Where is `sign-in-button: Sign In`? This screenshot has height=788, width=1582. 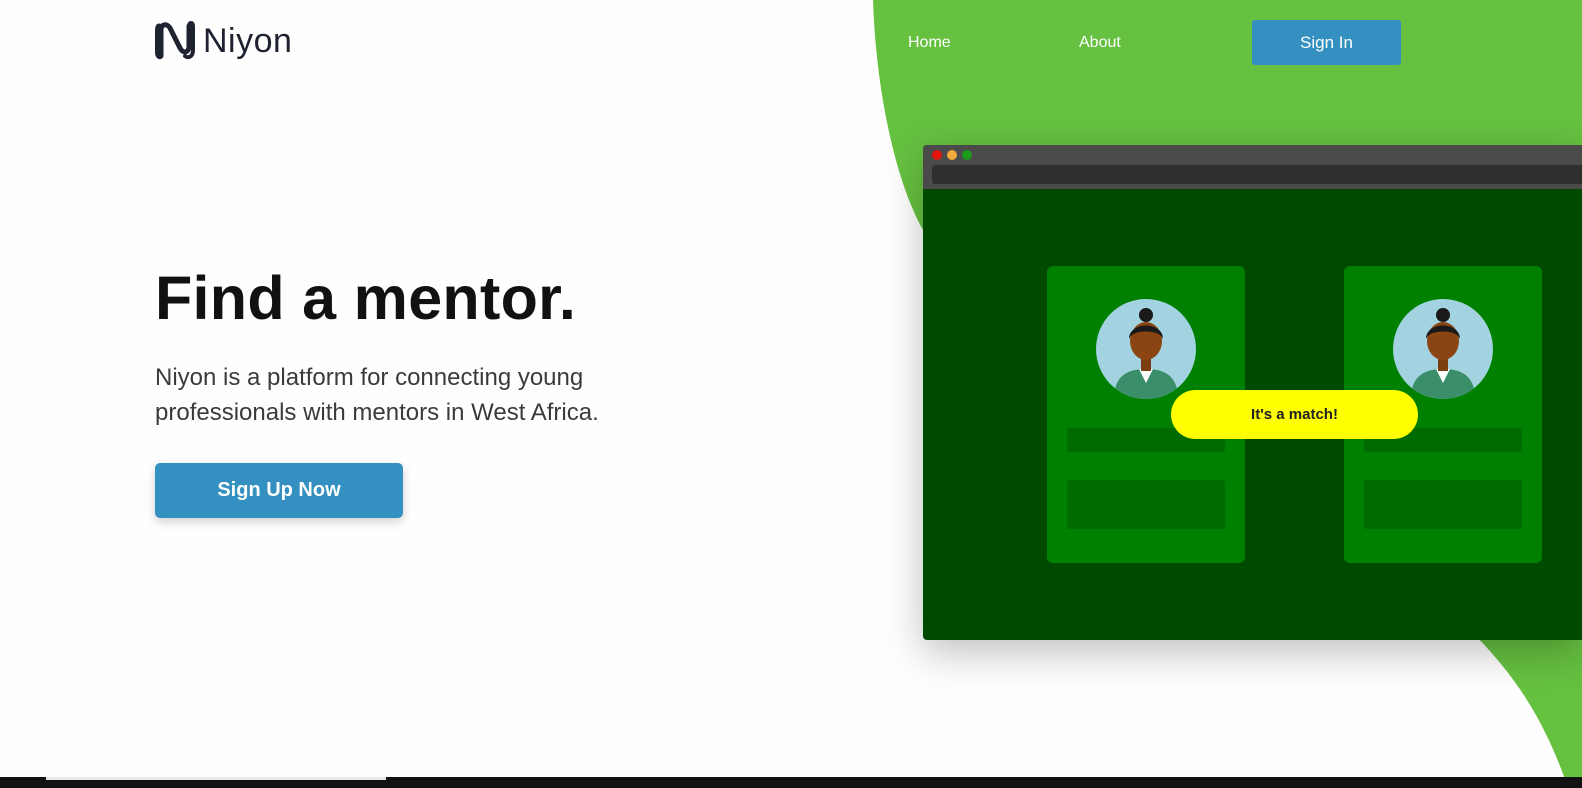
sign-in-button: Sign In is located at coordinates (1326, 42).